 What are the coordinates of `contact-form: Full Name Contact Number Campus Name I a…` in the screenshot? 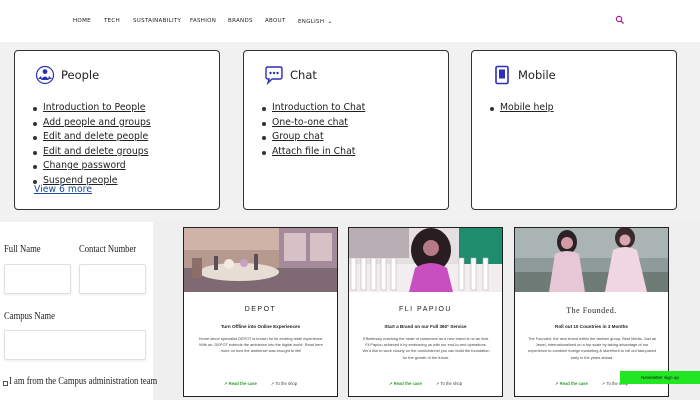 It's located at (78, 311).